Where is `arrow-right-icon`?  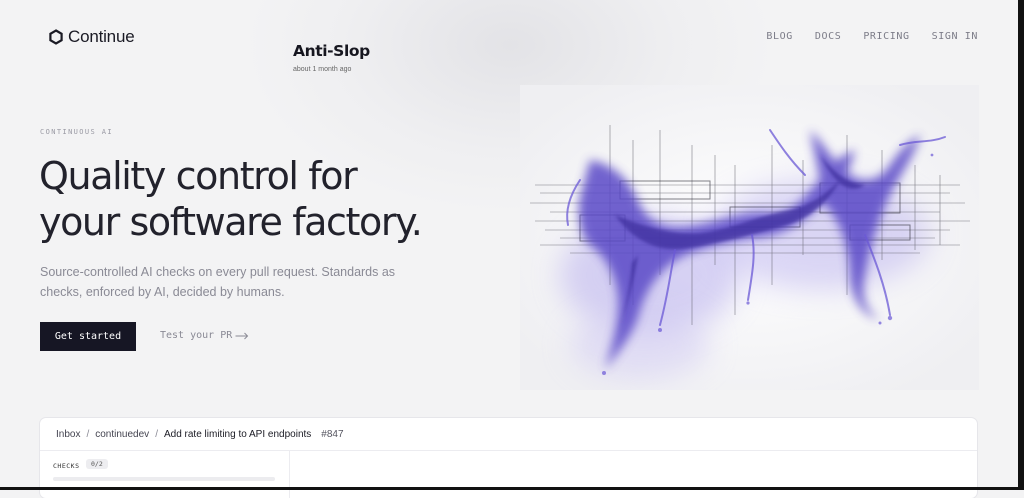
arrow-right-icon is located at coordinates (242, 335).